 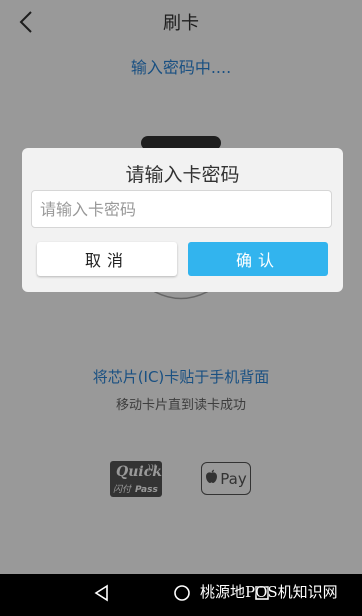 What do you see at coordinates (258, 259) in the screenshot?
I see `confirm-button: 确认` at bounding box center [258, 259].